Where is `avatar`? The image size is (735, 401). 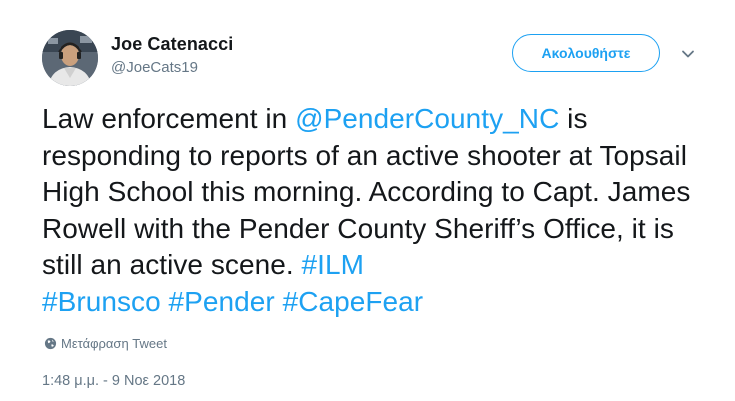 avatar is located at coordinates (70, 58).